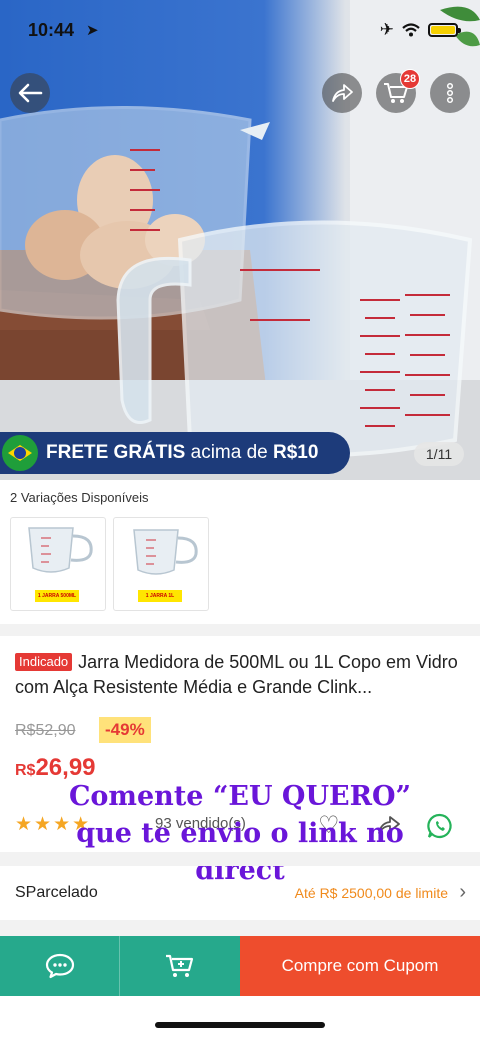  I want to click on arrow-left-icon, so click(30, 93).